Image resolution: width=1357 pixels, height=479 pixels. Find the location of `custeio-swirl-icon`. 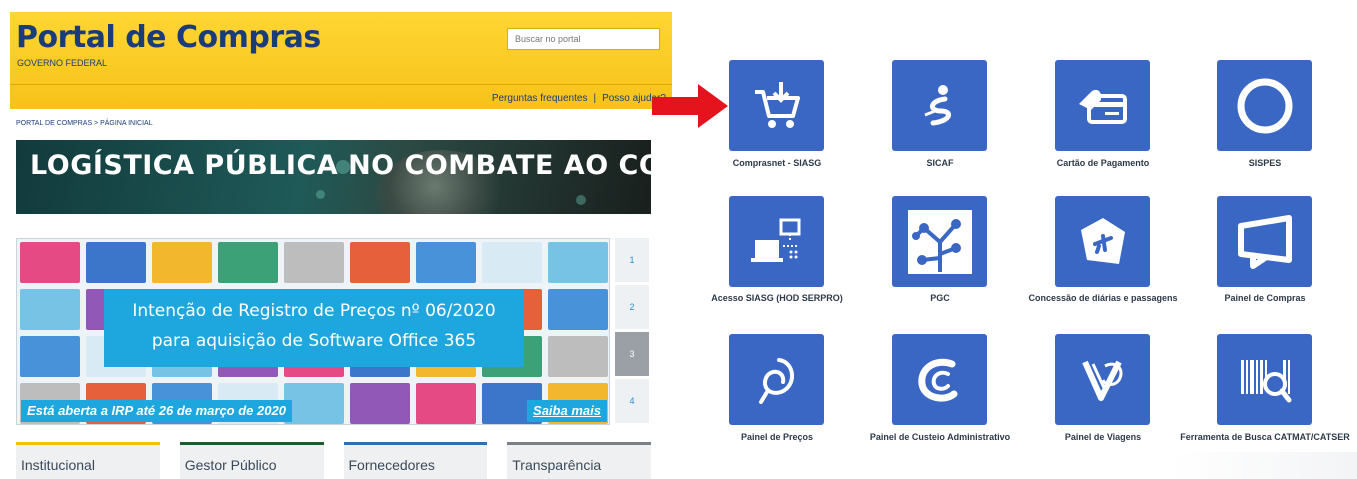

custeio-swirl-icon is located at coordinates (937, 380).